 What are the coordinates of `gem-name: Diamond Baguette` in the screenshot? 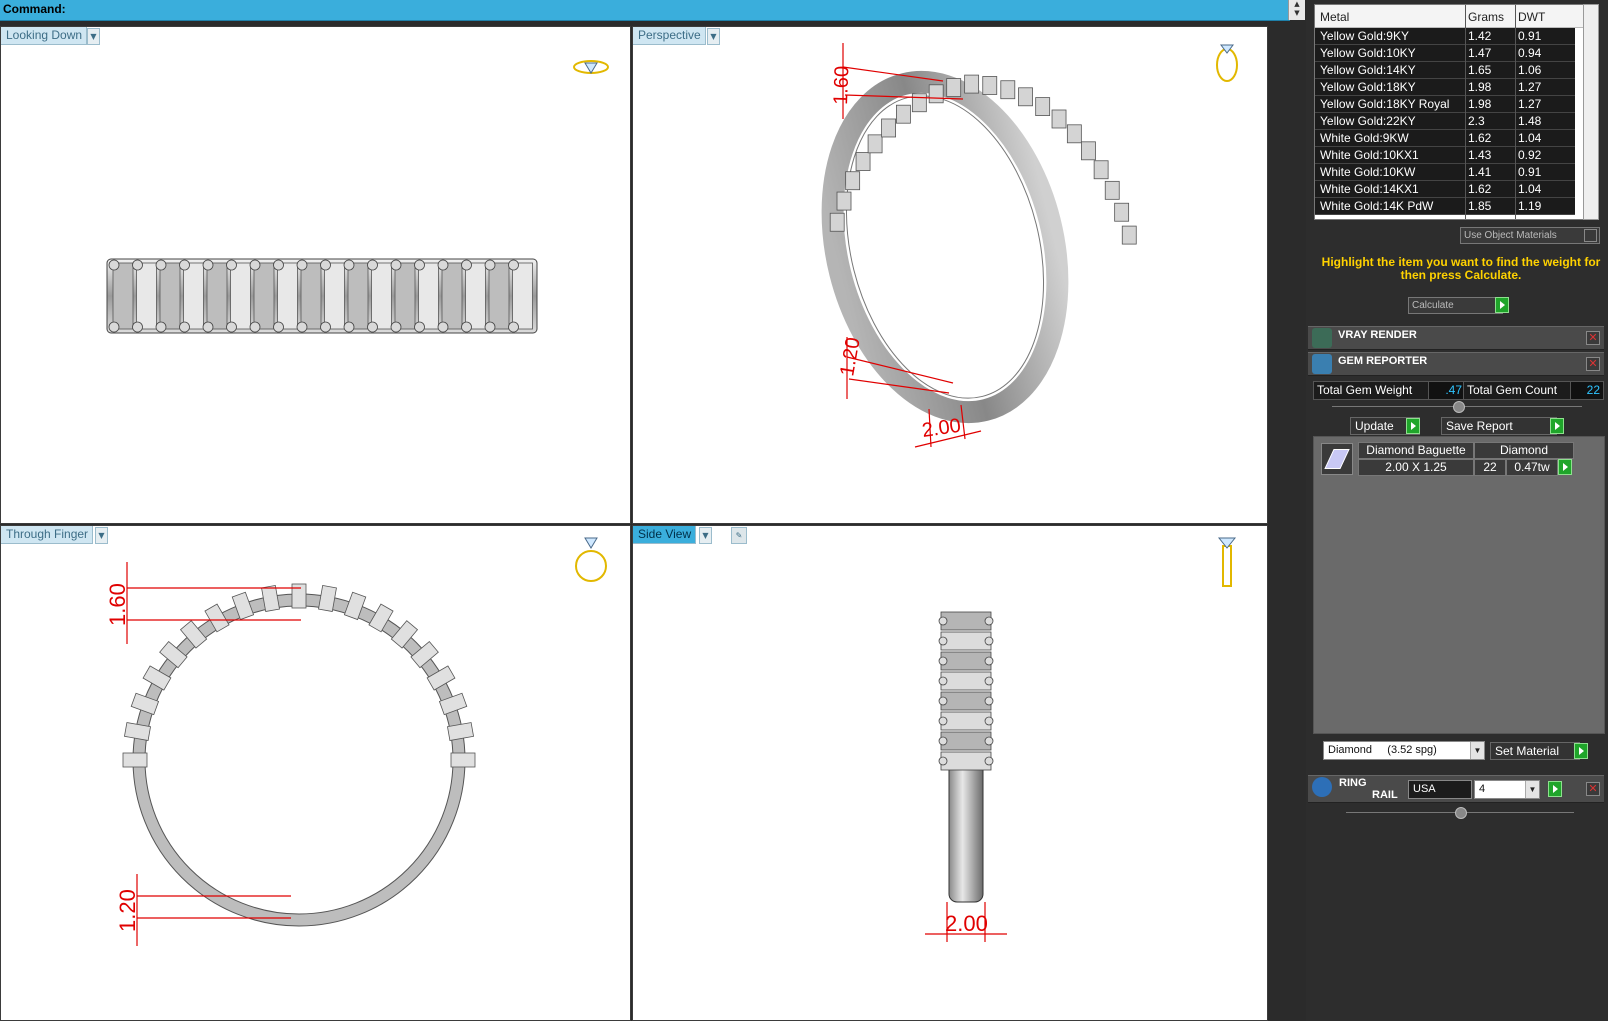 It's located at (1416, 450).